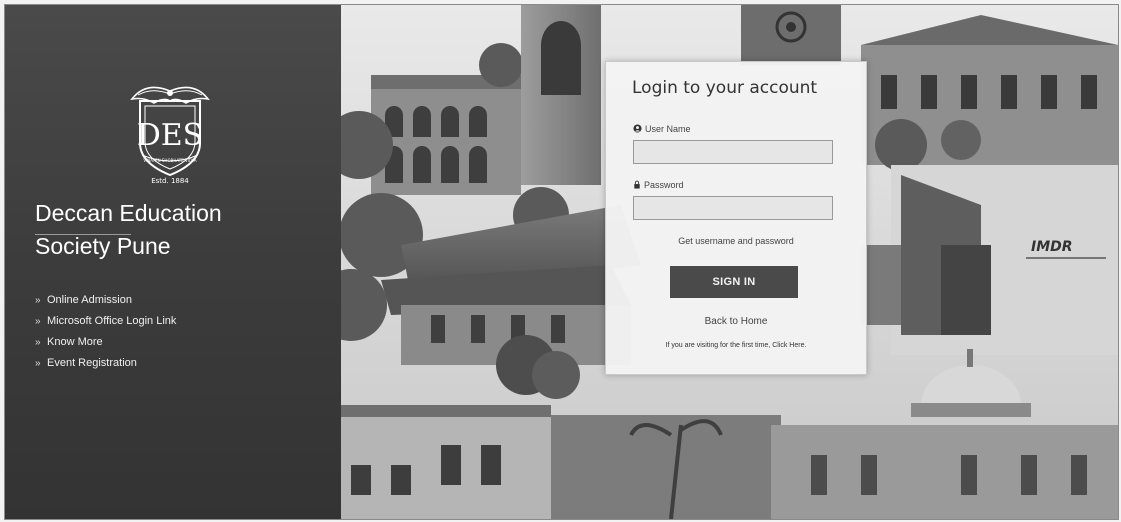 The image size is (1121, 522). What do you see at coordinates (733, 152) in the screenshot?
I see `username-input` at bounding box center [733, 152].